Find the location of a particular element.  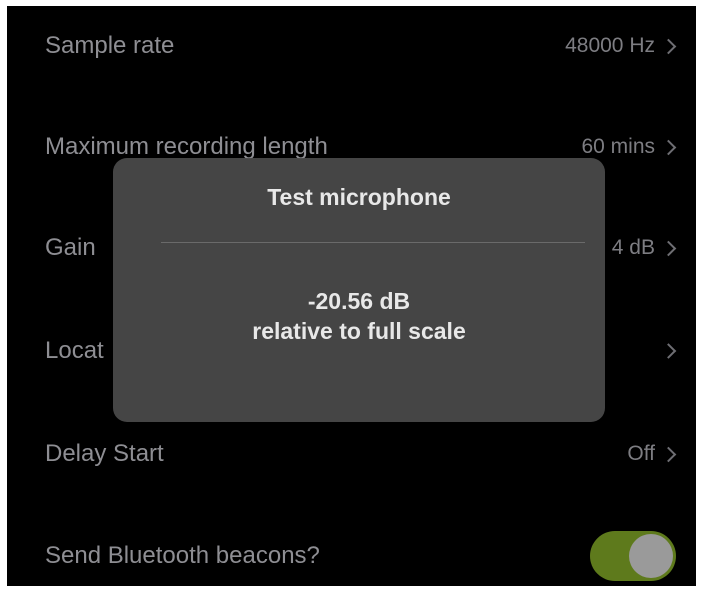

alert-divider is located at coordinates (373, 242).